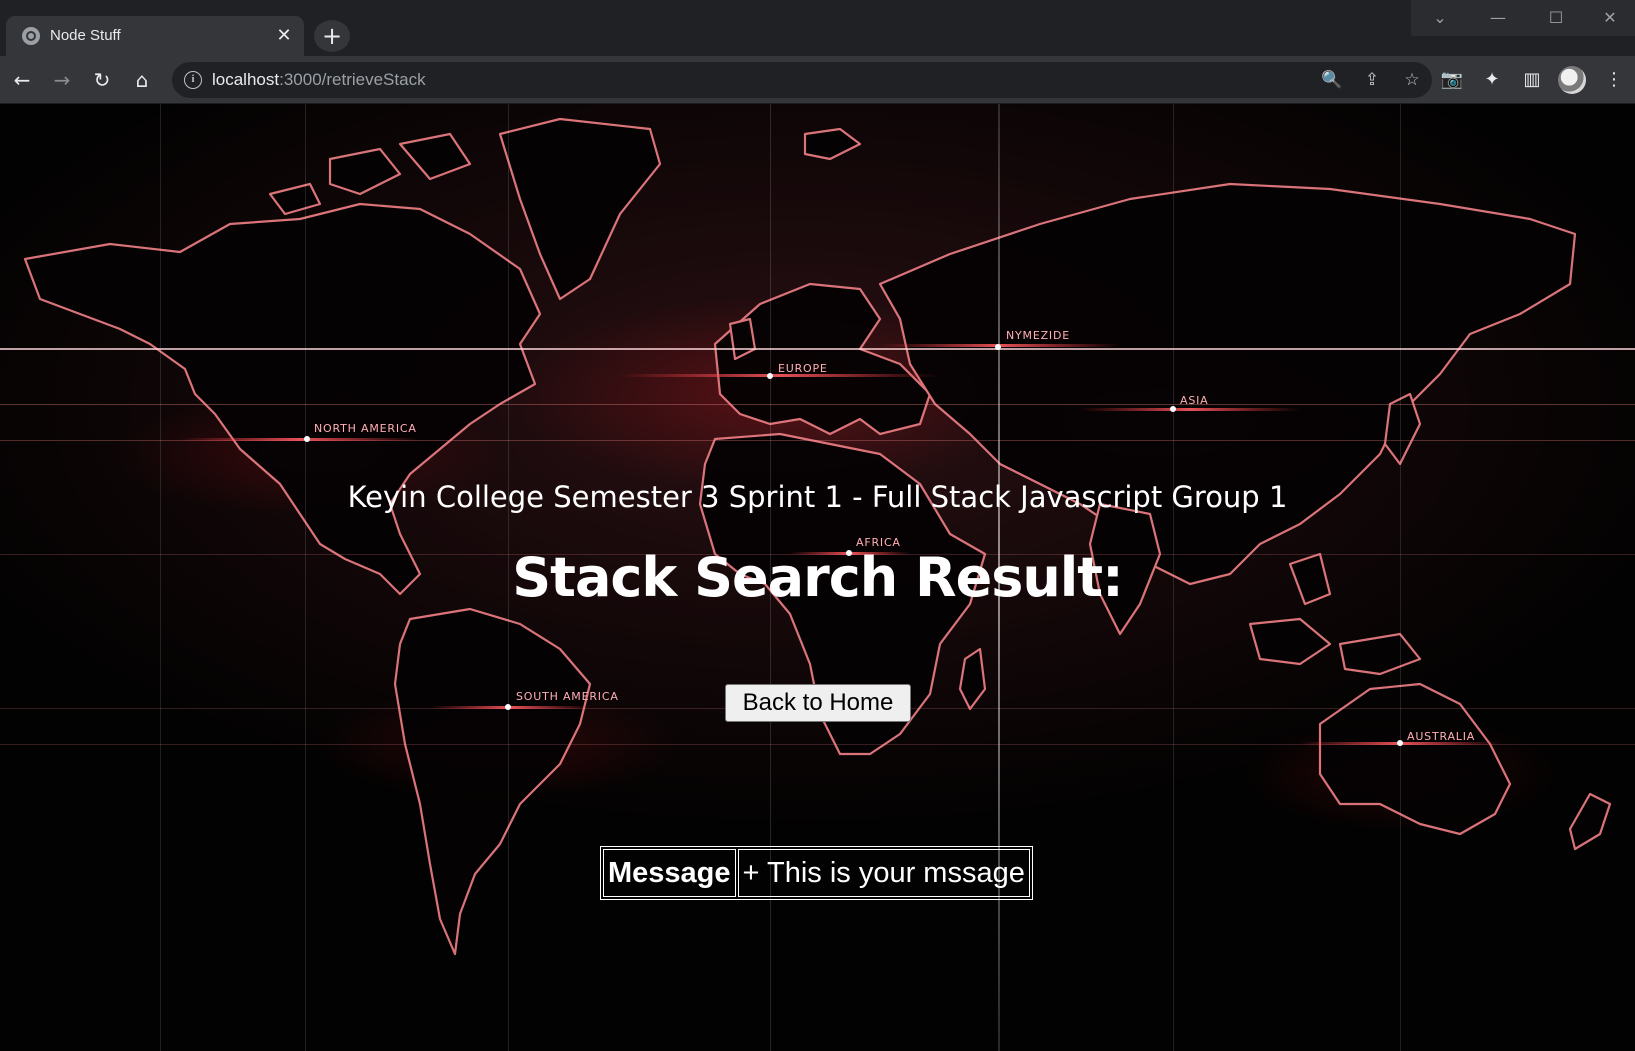 Image resolution: width=1635 pixels, height=1051 pixels. Describe the element at coordinates (352, 79) in the screenshot. I see `url-path: :3000/retrieveStack` at that location.